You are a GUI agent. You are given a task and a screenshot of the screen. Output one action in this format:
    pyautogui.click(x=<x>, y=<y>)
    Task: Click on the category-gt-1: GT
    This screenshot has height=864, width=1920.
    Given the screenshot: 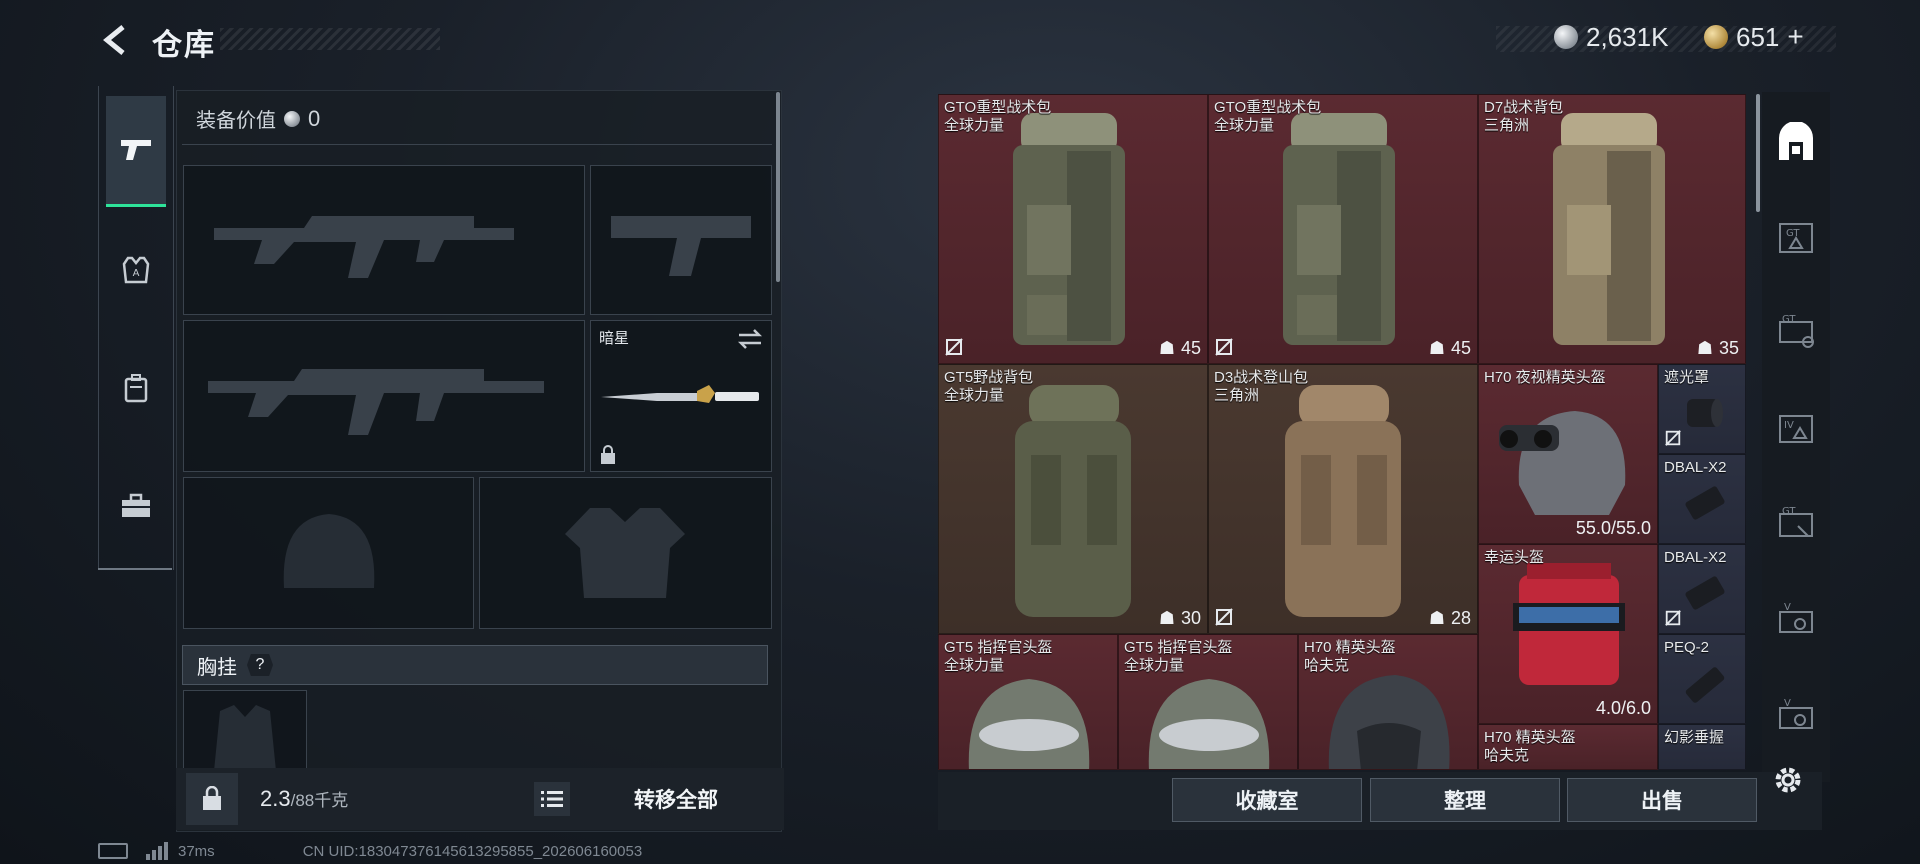 What is the action you would take?
    pyautogui.click(x=1796, y=238)
    